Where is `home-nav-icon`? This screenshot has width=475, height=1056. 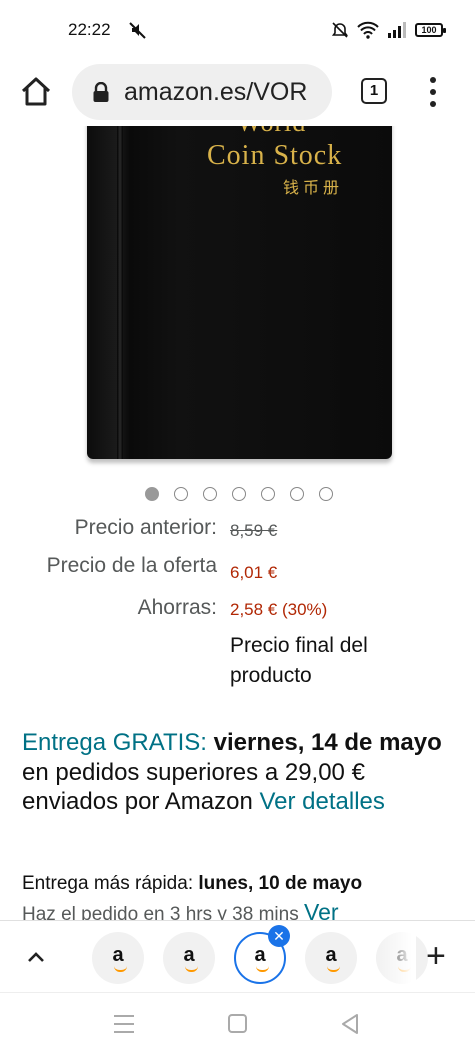
home-nav-icon is located at coordinates (237, 1023).